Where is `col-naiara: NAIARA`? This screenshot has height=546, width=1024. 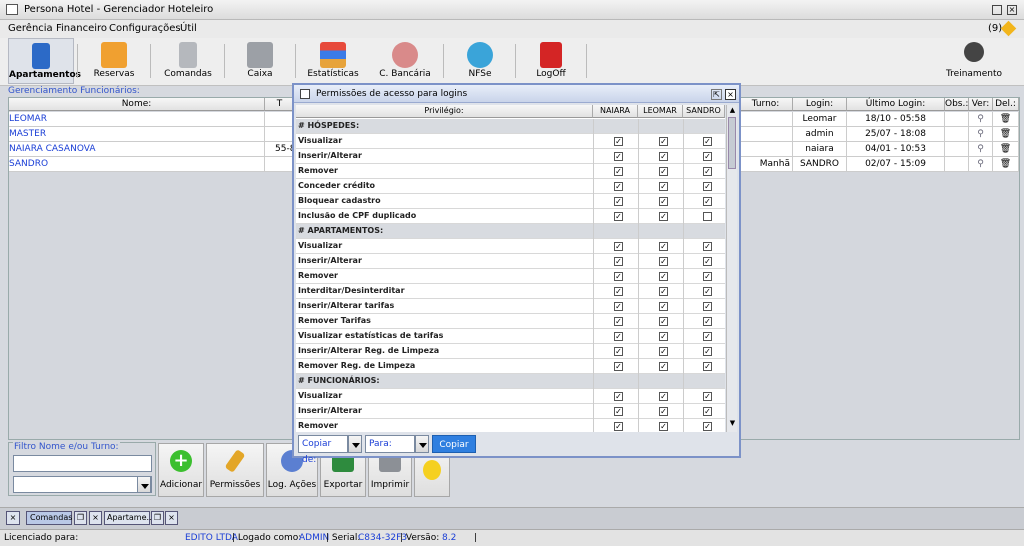
col-naiara: NAIARA is located at coordinates (615, 111).